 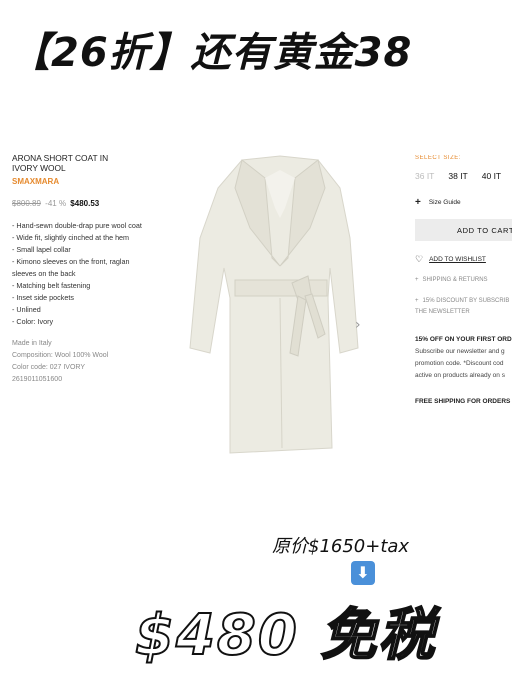 I want to click on brand-link: SMAXMARA, so click(x=94, y=181).